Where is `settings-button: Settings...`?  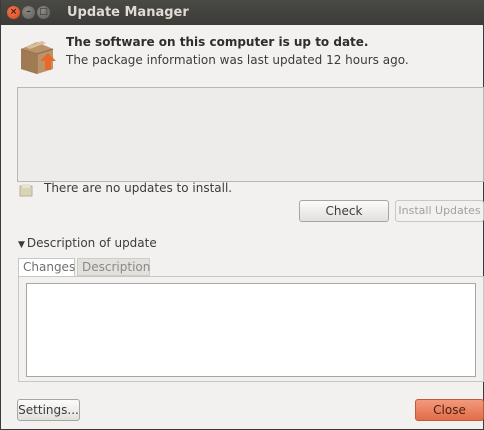 settings-button: Settings... is located at coordinates (48, 410).